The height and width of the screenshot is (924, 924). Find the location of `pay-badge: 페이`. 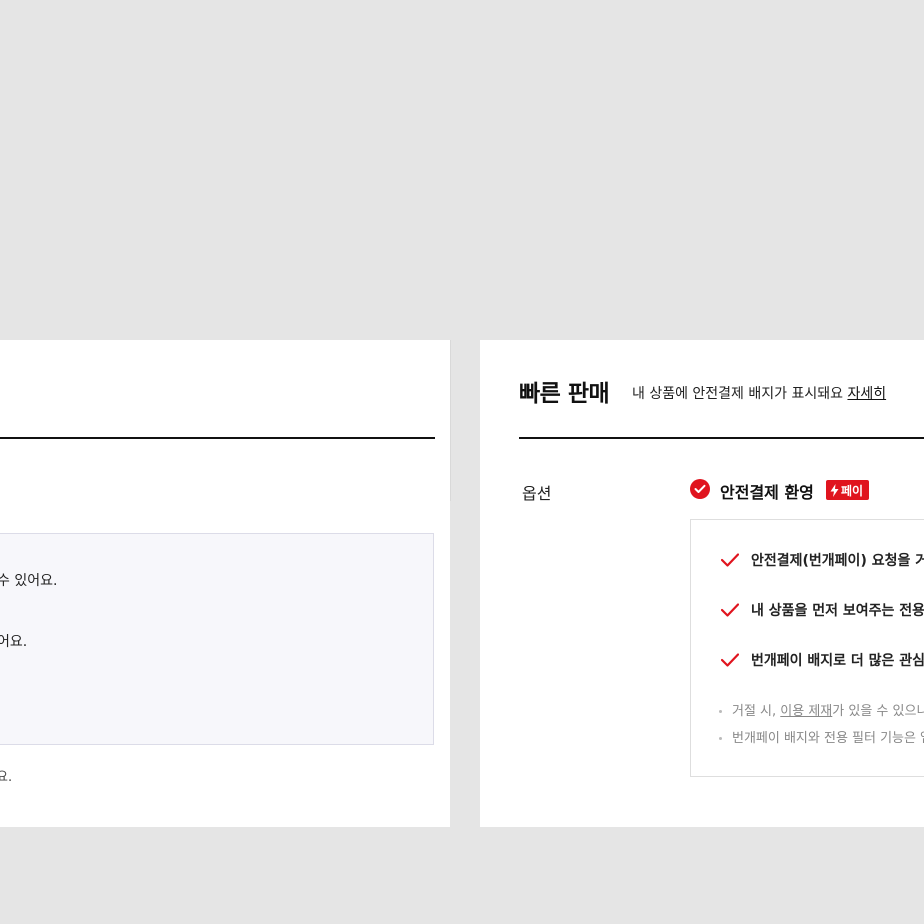

pay-badge: 페이 is located at coordinates (848, 490).